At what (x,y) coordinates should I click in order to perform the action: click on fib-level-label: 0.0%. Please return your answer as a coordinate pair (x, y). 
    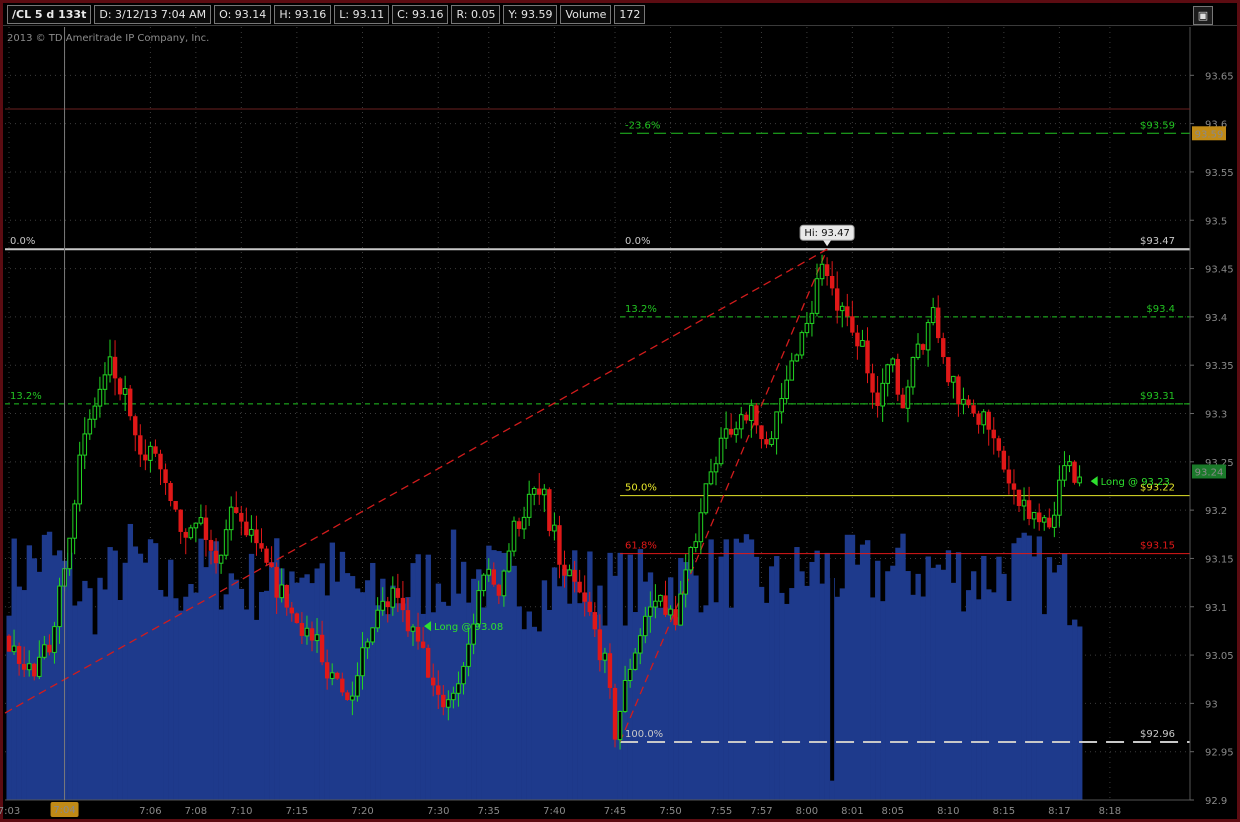
    Looking at the image, I should click on (22, 241).